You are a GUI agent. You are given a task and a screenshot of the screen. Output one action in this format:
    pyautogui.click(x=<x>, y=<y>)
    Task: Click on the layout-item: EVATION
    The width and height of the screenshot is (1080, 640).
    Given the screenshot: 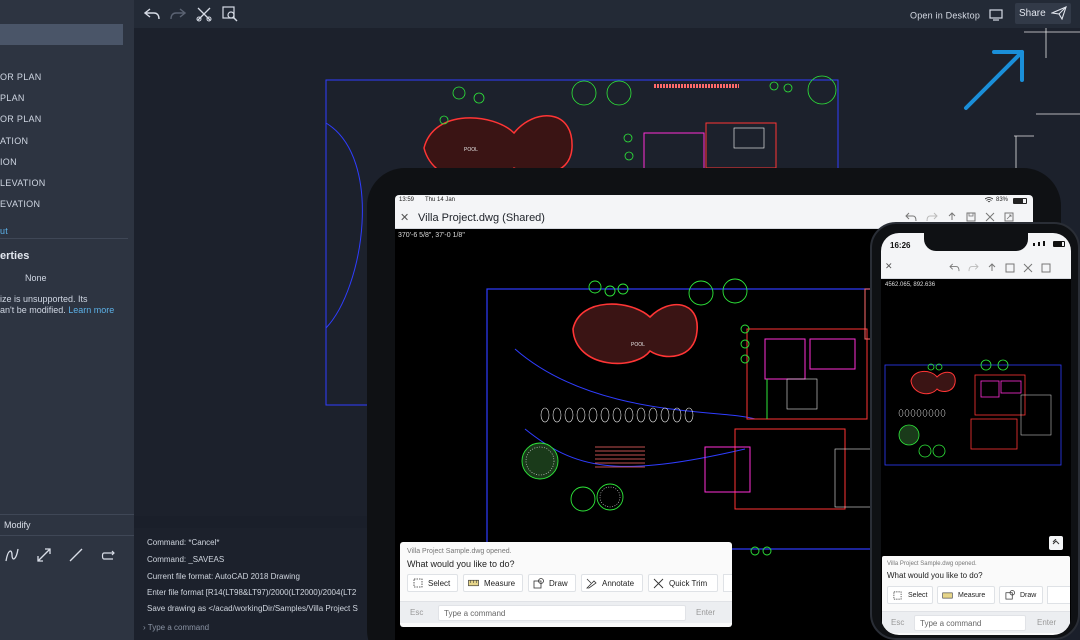 What is the action you would take?
    pyautogui.click(x=20, y=204)
    